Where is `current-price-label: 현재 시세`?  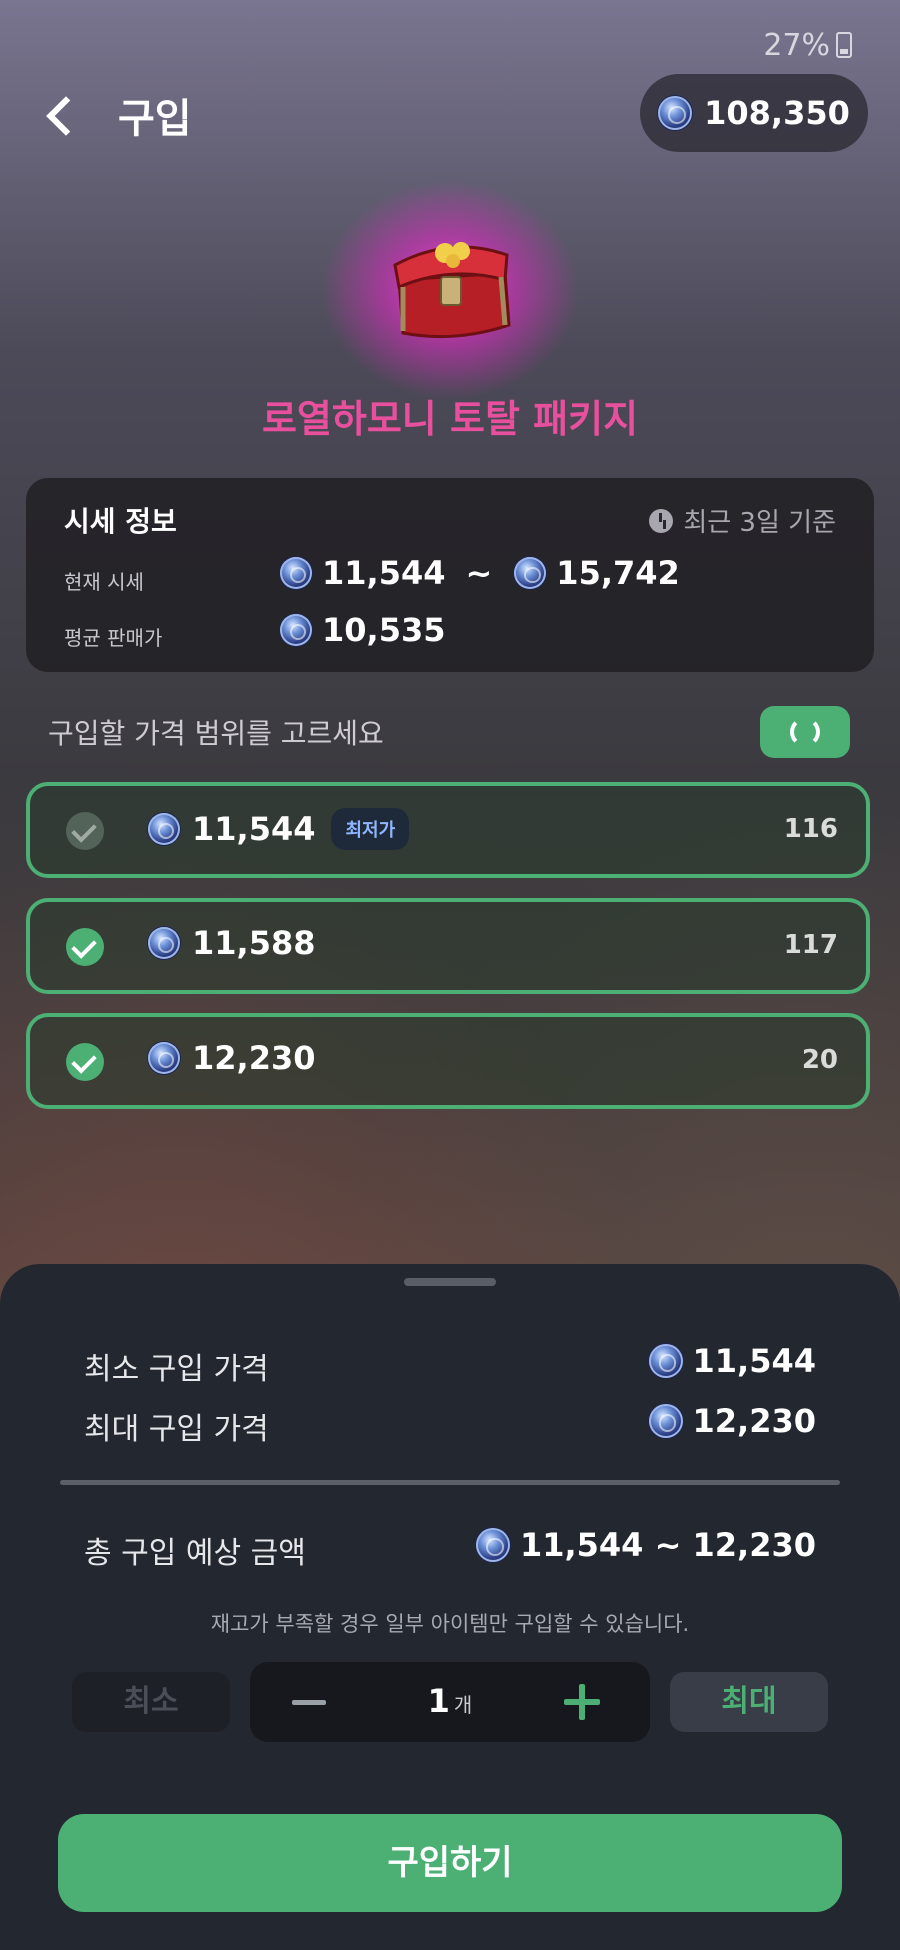
current-price-label: 현재 시세 is located at coordinates (104, 582).